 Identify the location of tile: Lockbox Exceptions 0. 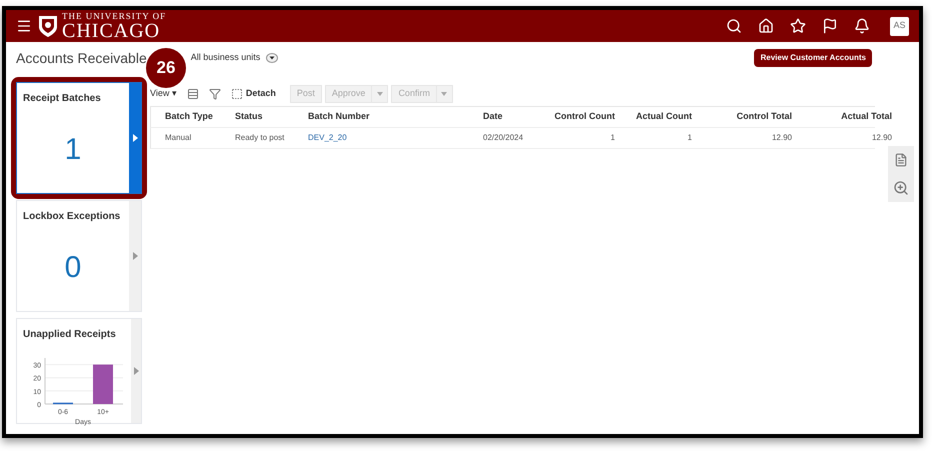
(79, 256).